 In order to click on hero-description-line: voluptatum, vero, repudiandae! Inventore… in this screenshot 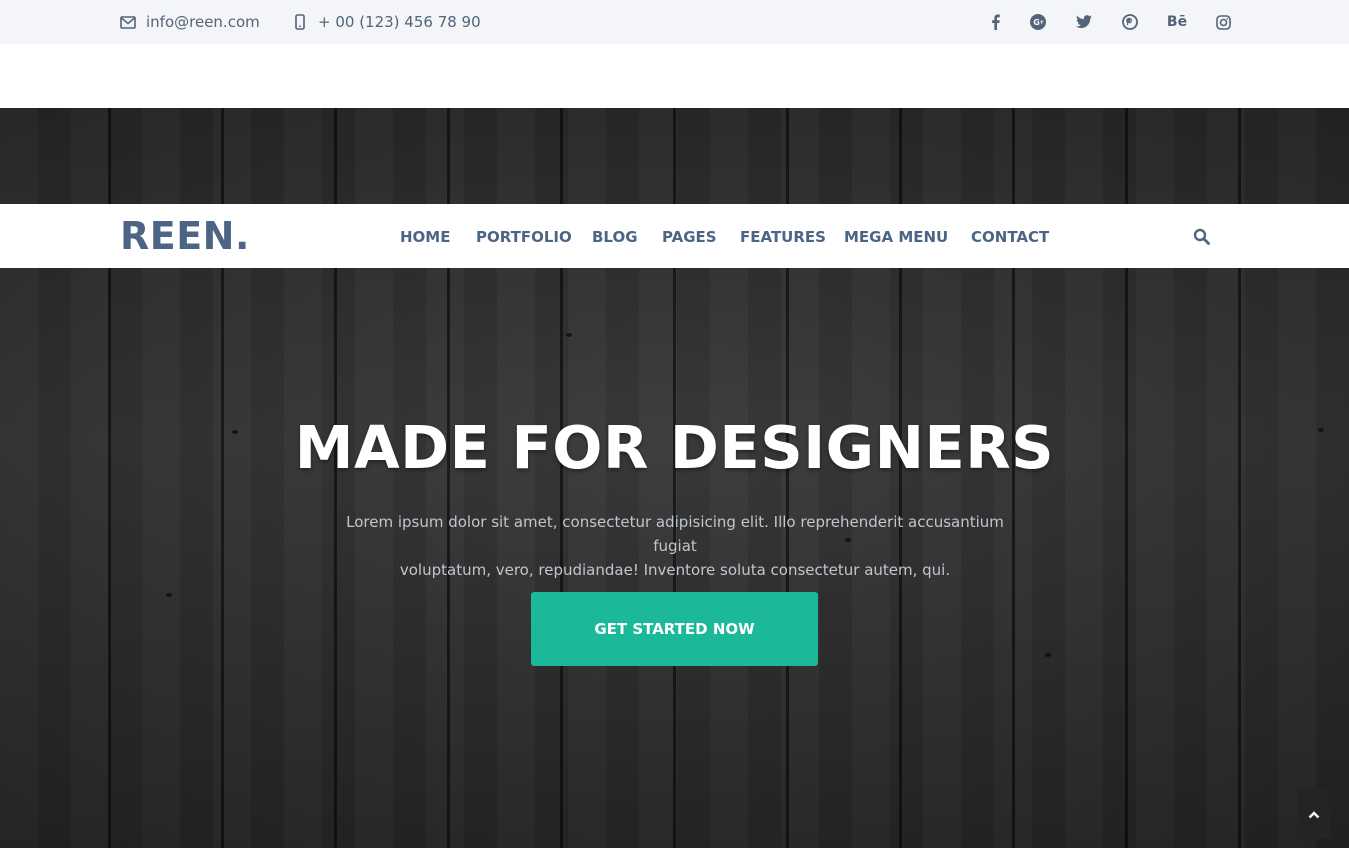, I will do `click(675, 570)`.